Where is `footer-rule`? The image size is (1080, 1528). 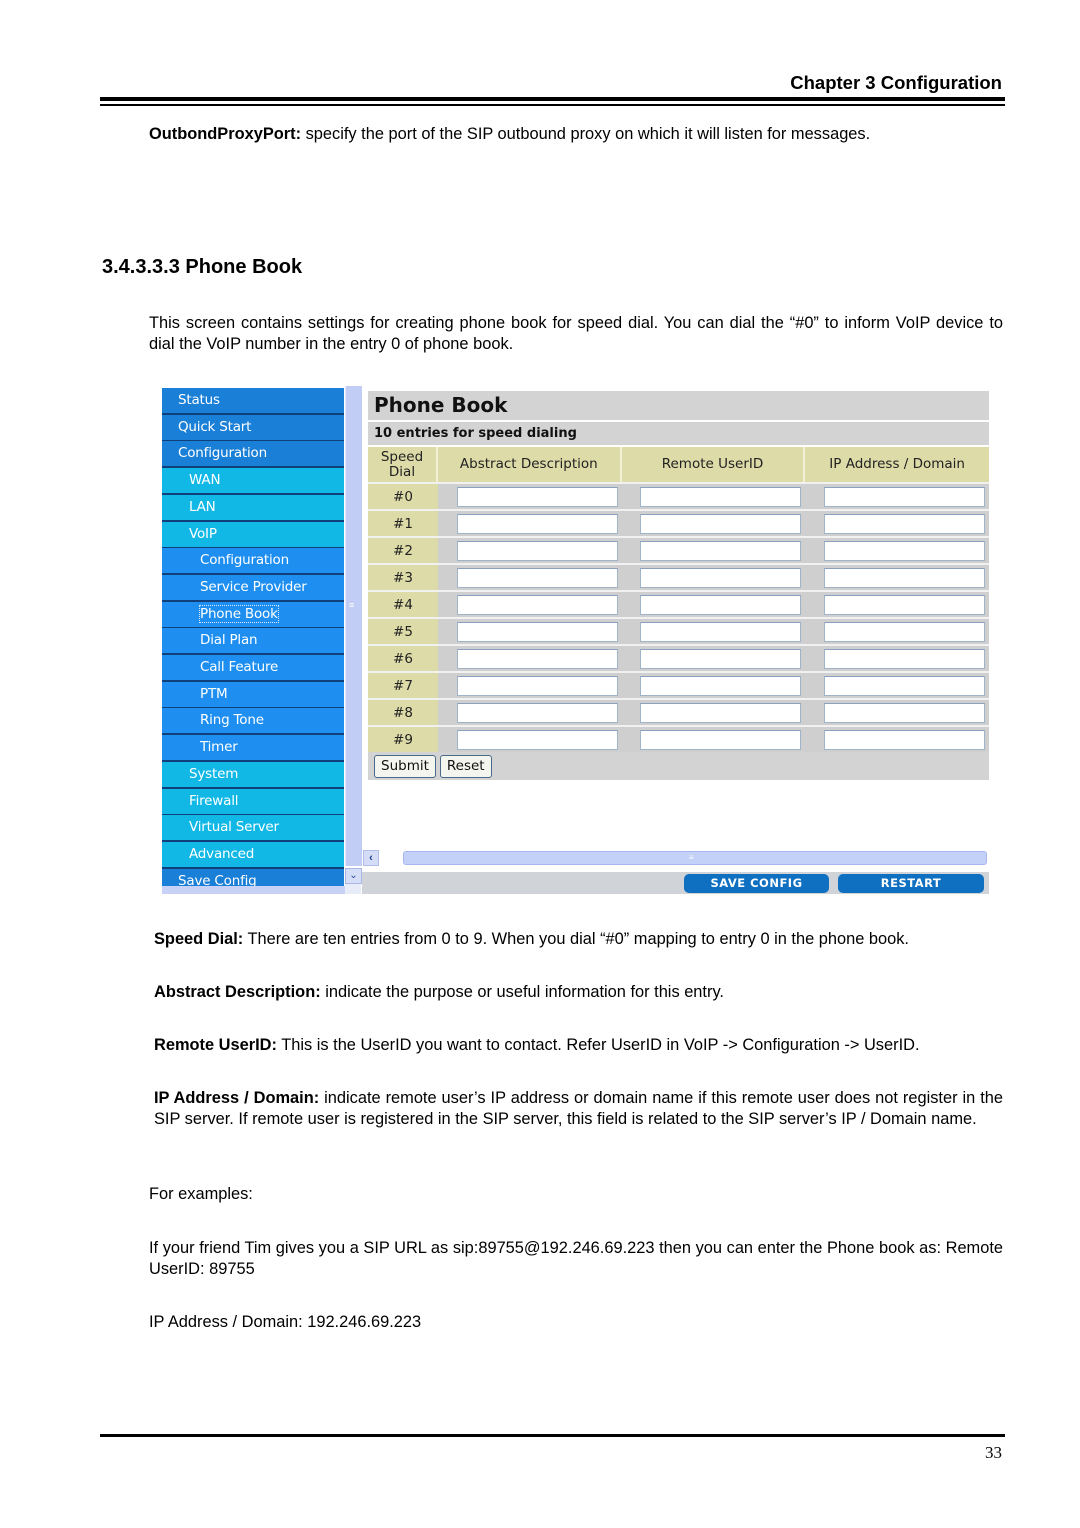
footer-rule is located at coordinates (552, 1435).